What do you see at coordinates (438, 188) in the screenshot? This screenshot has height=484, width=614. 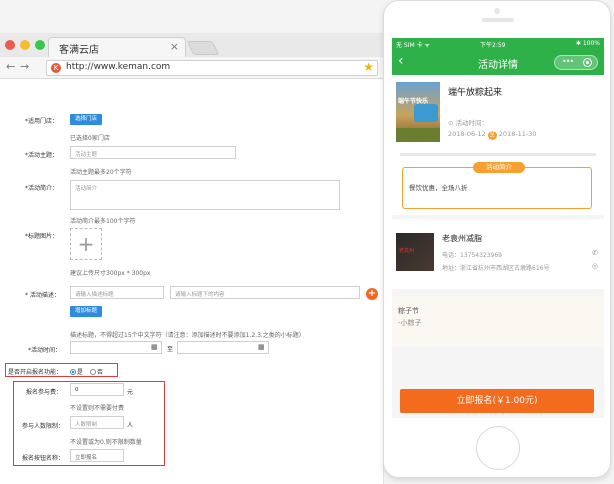 I see `intro-text: 餐饮优惠，全场八折` at bounding box center [438, 188].